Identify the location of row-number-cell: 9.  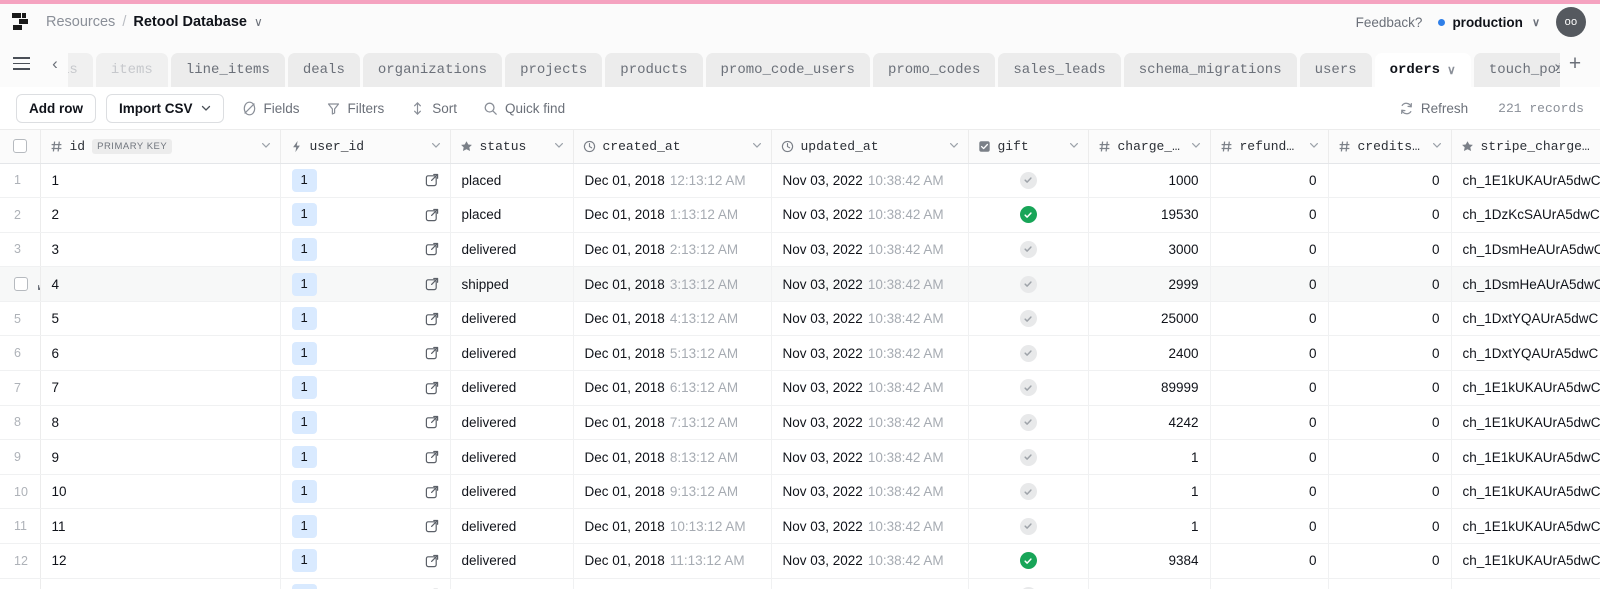
(20, 457).